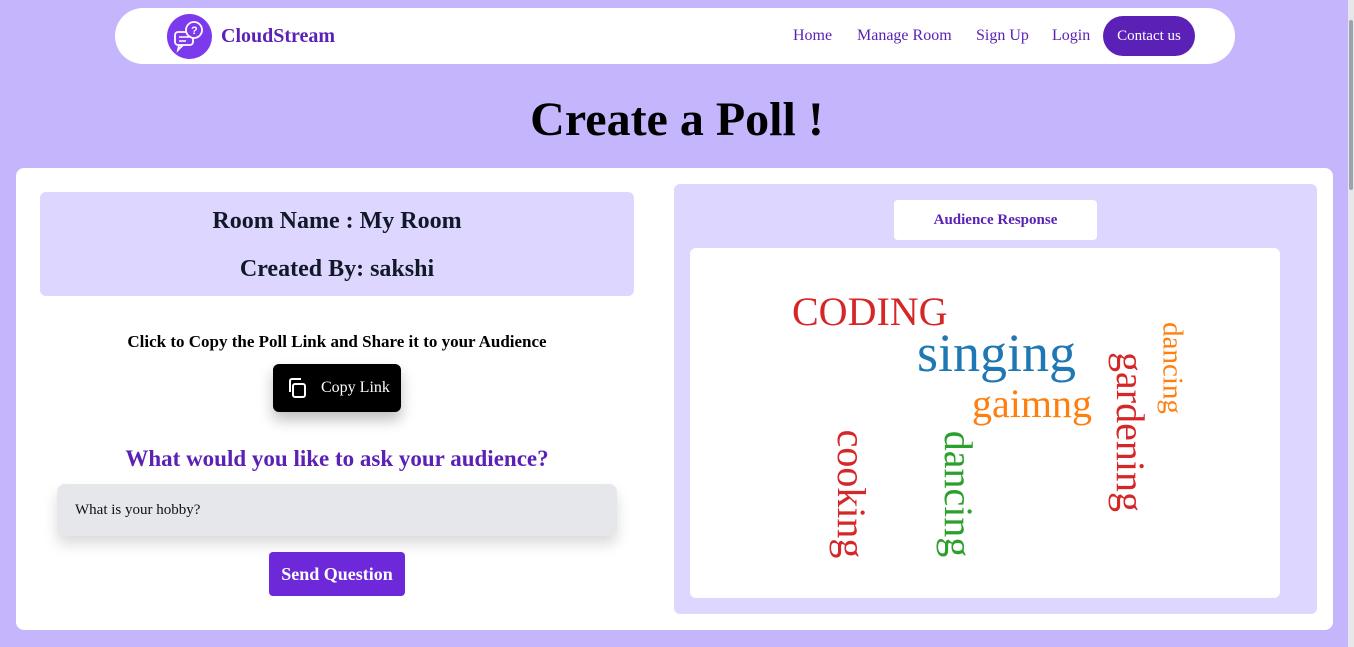 The image size is (1354, 647). Describe the element at coordinates (1130, 432) in the screenshot. I see `word-gardening: gardening` at that location.